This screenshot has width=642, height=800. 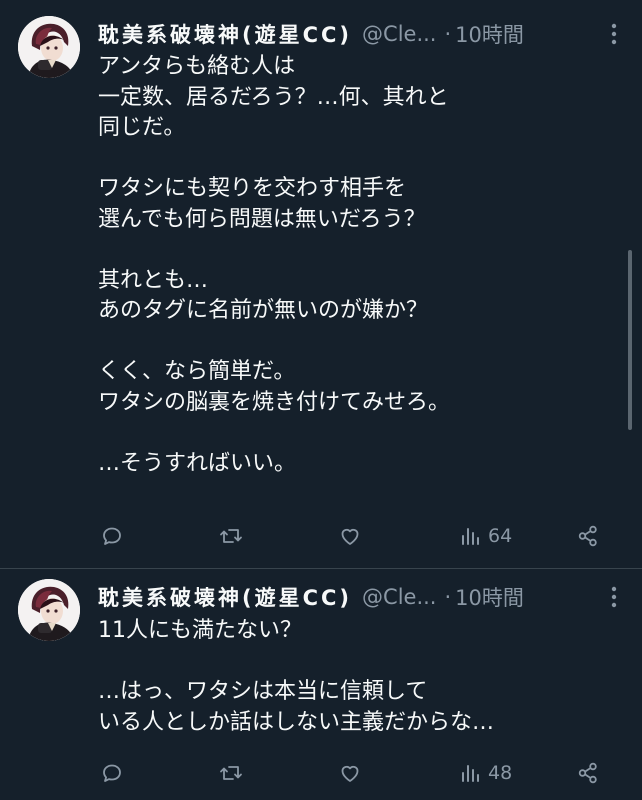 What do you see at coordinates (500, 773) in the screenshot?
I see `views-count: 48` at bounding box center [500, 773].